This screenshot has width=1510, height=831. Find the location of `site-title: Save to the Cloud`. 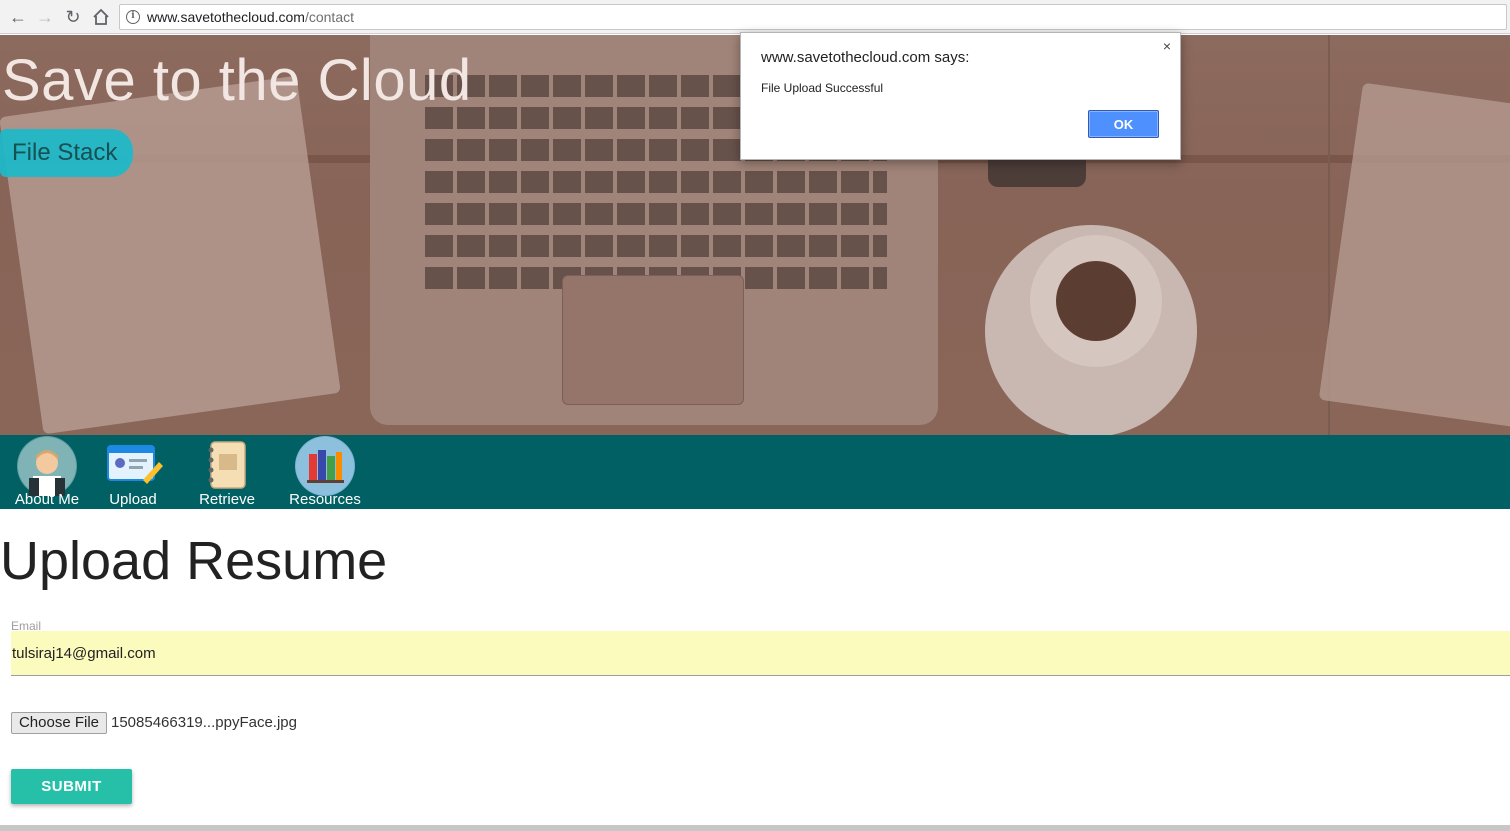

site-title: Save to the Cloud is located at coordinates (237, 80).